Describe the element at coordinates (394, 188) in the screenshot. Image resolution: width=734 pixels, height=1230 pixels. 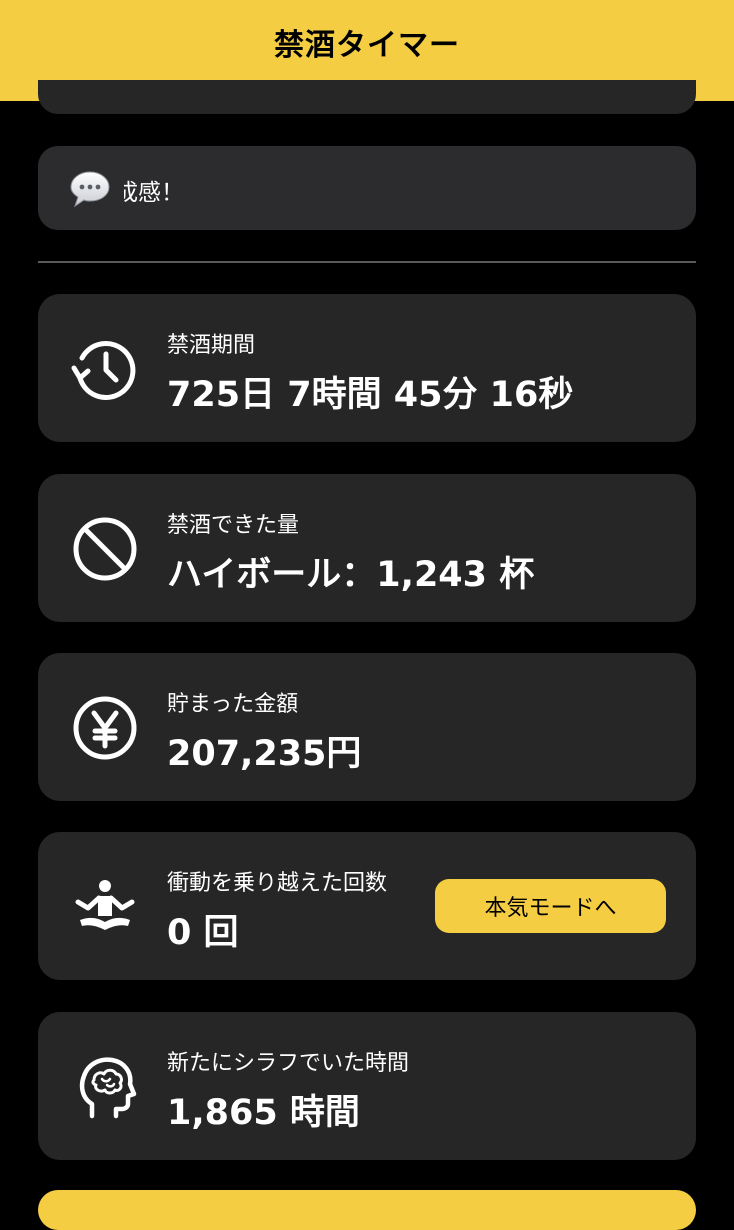
I see `message-ticker: 成感！` at that location.